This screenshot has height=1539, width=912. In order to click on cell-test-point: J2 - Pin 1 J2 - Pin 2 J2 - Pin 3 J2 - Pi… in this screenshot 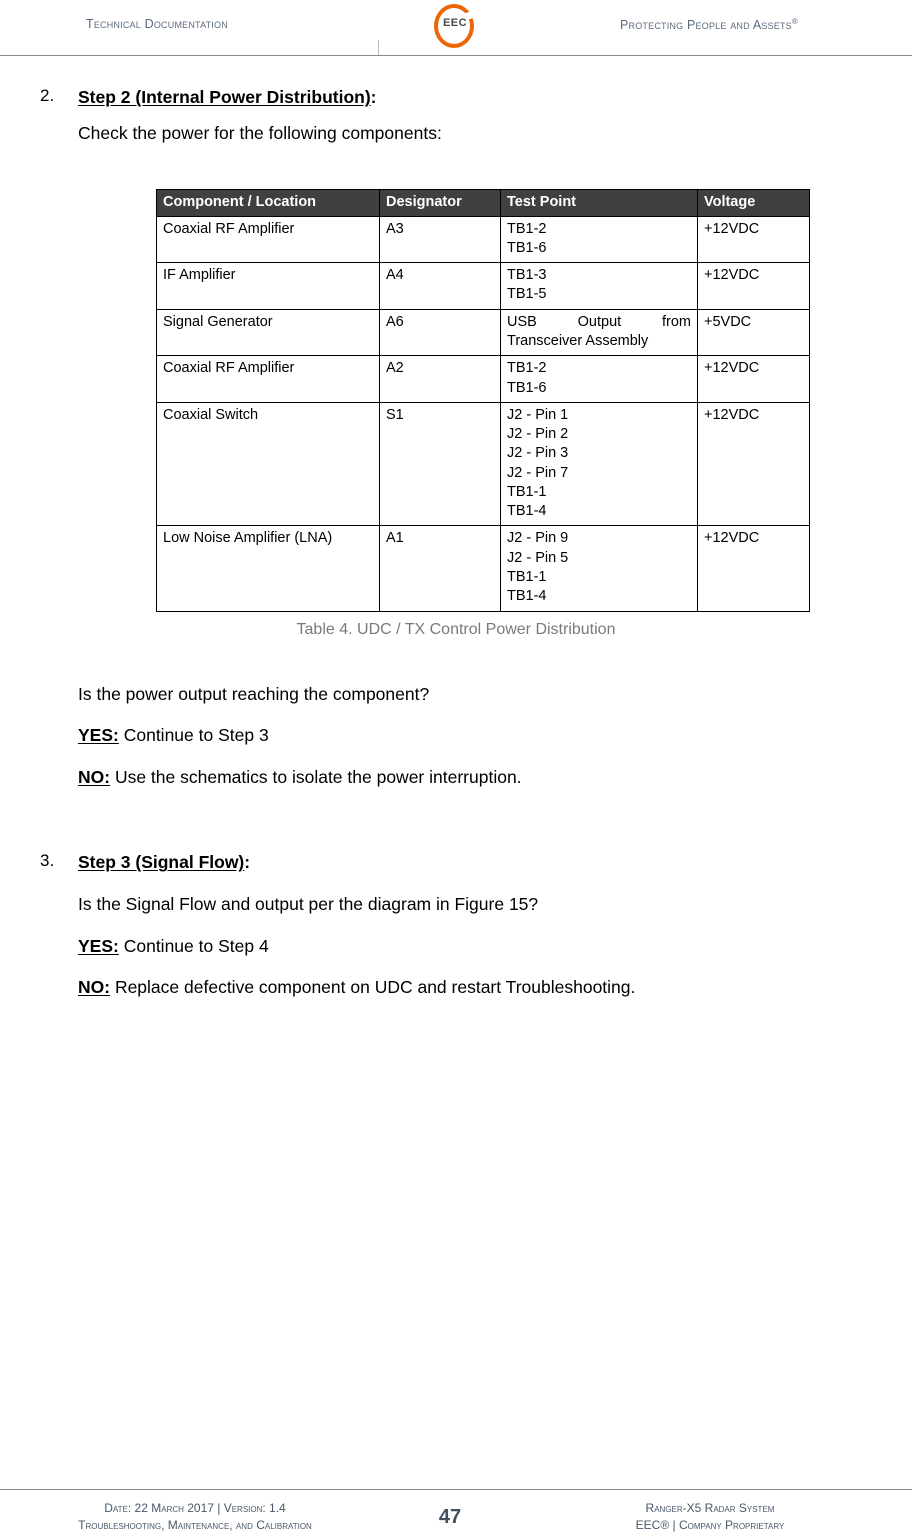, I will do `click(599, 464)`.